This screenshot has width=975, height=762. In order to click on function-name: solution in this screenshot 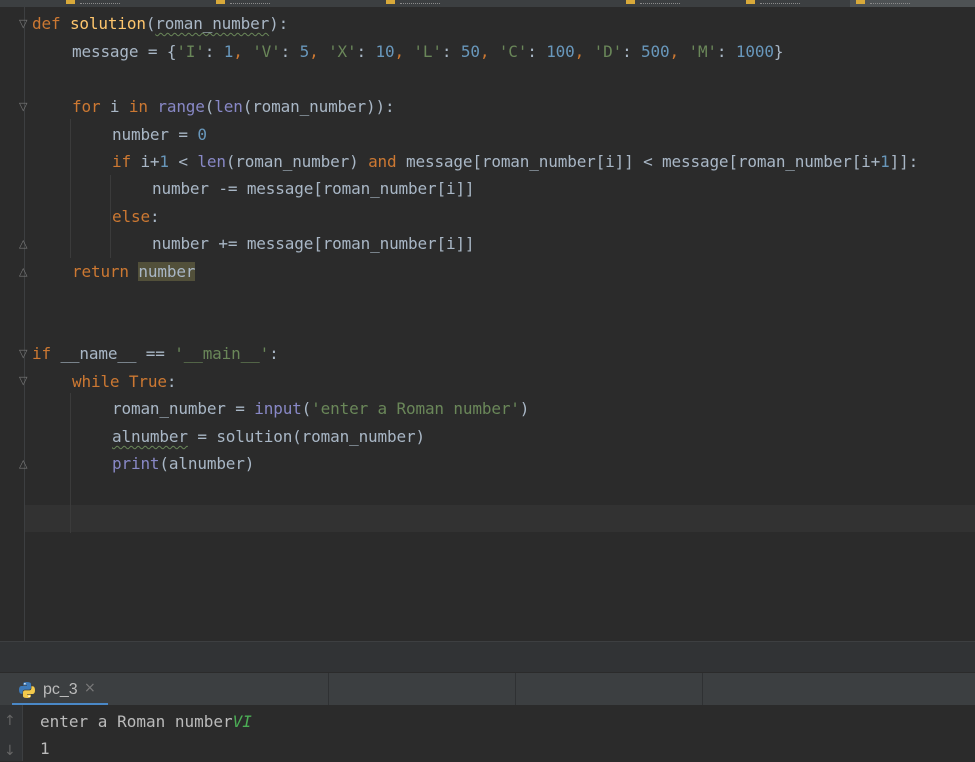, I will do `click(107, 23)`.